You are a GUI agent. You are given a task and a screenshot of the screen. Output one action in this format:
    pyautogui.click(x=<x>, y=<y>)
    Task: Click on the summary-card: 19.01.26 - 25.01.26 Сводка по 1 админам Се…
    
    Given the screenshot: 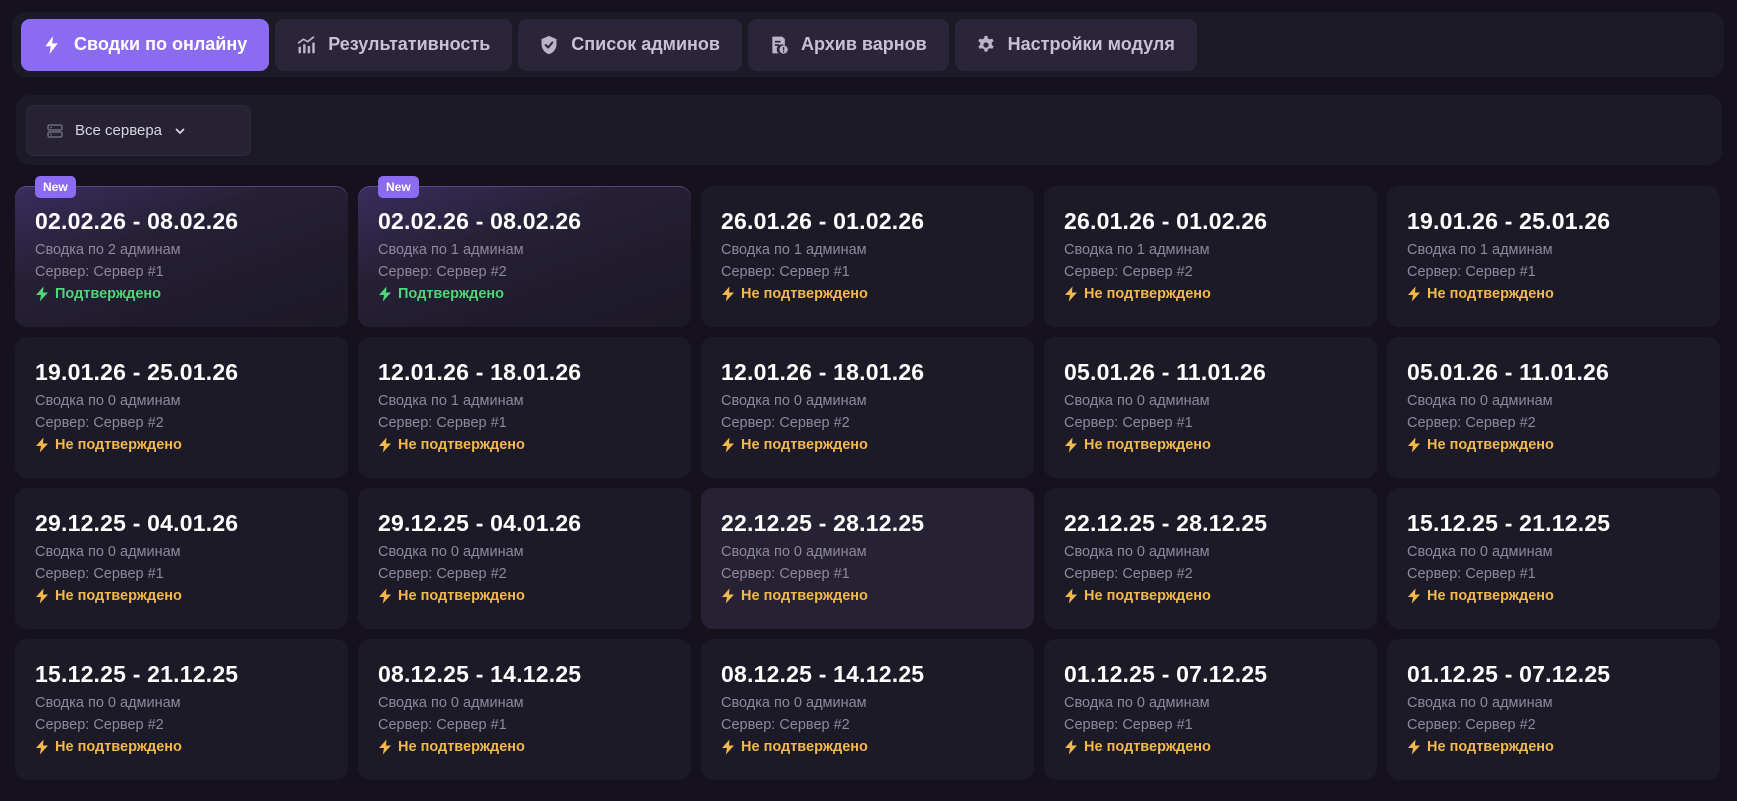 What is the action you would take?
    pyautogui.click(x=1553, y=256)
    